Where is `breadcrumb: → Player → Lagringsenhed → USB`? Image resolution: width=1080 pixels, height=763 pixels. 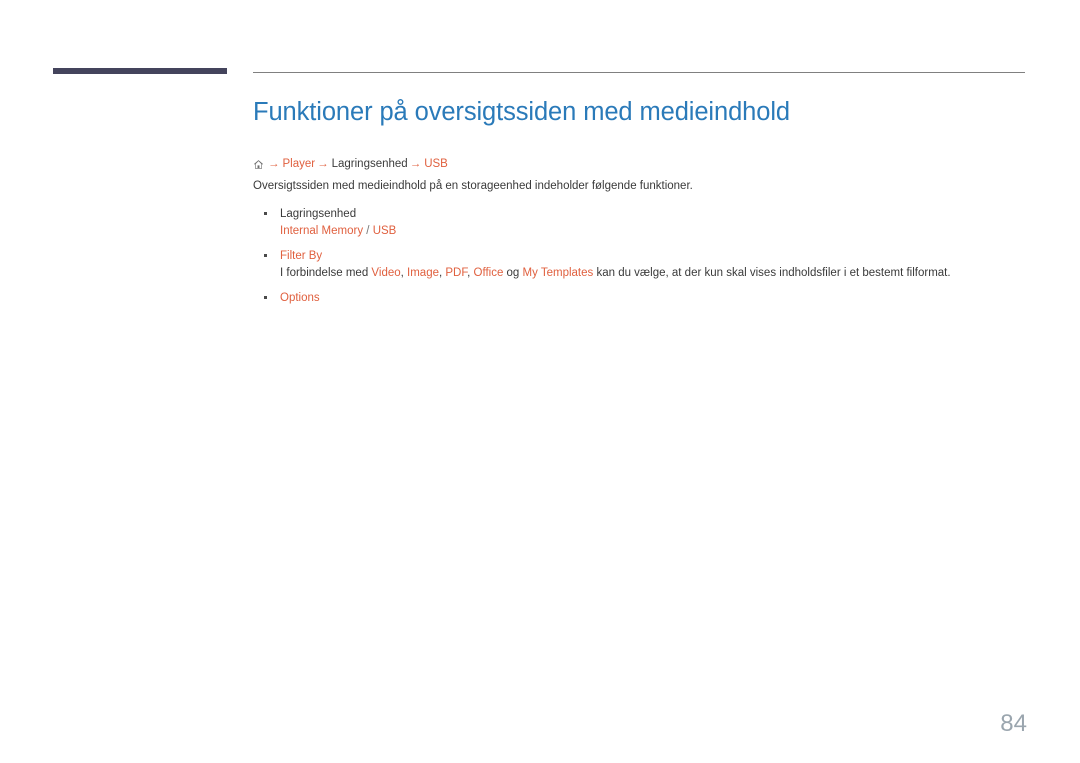 breadcrumb: → Player → Lagringsenhed → USB is located at coordinates (640, 164).